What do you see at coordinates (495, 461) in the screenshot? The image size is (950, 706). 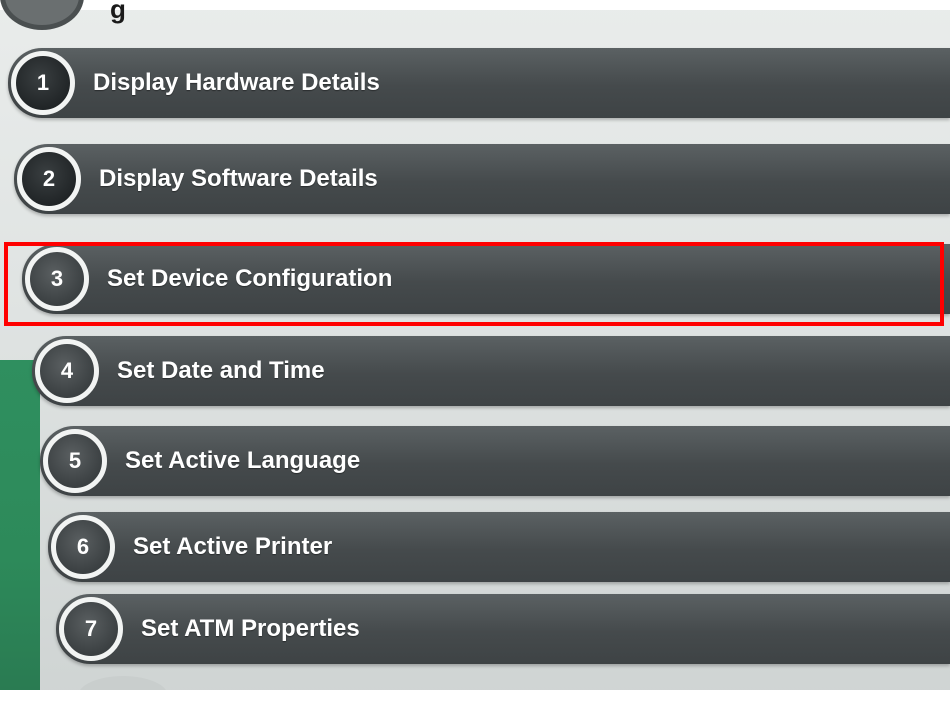 I see `menu-item-set-active-language: 5 Set Active Language` at bounding box center [495, 461].